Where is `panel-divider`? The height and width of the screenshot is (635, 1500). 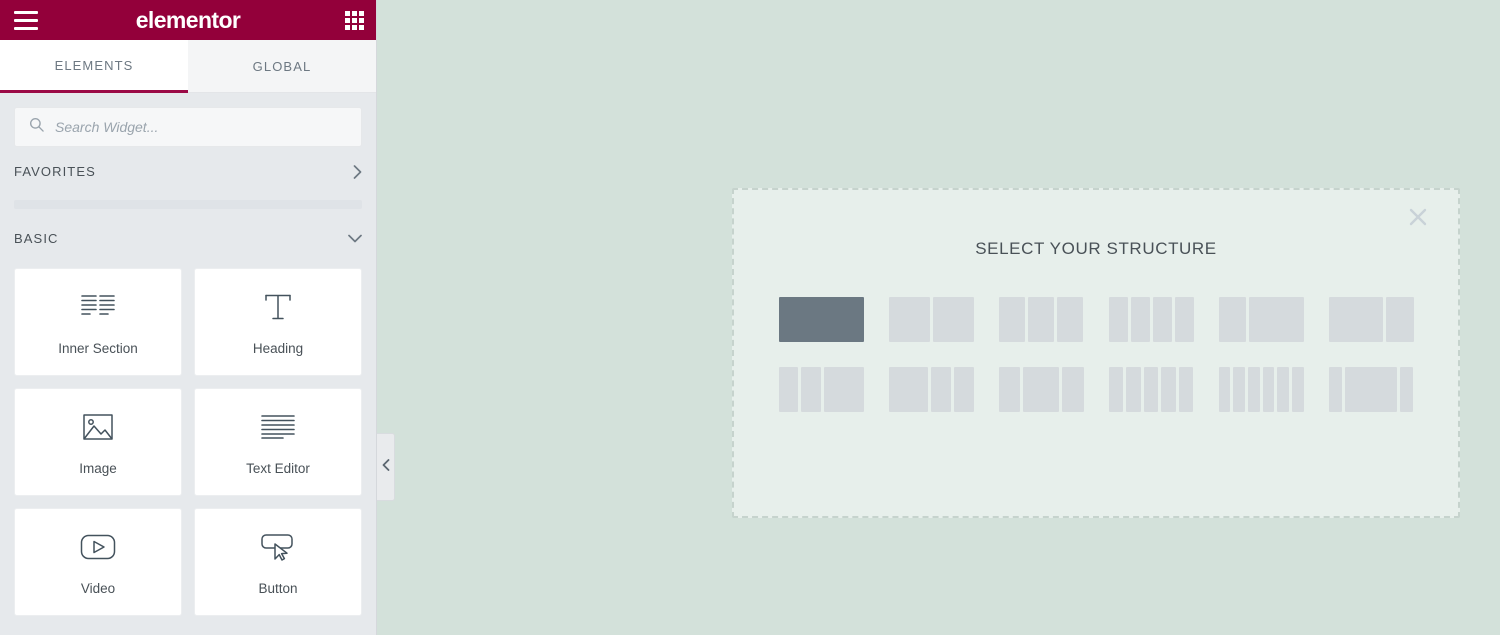
panel-divider is located at coordinates (188, 204).